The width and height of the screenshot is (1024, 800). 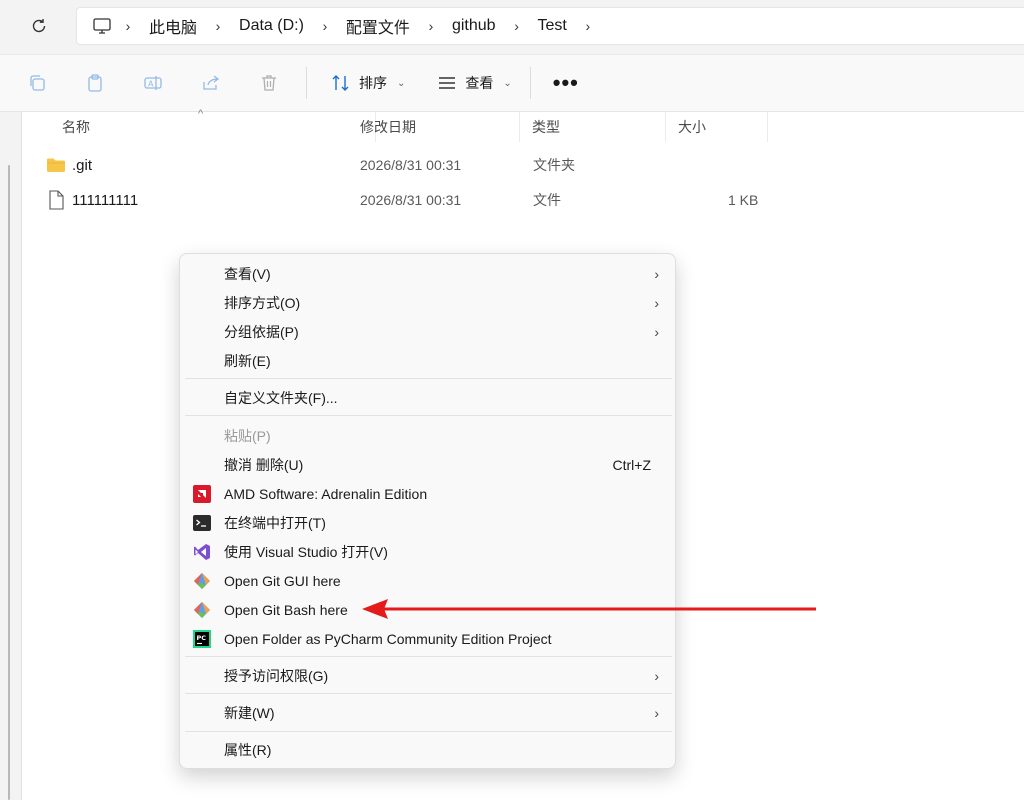 What do you see at coordinates (276, 675) in the screenshot?
I see `menu-item-label: 授予访问权限(G)` at bounding box center [276, 675].